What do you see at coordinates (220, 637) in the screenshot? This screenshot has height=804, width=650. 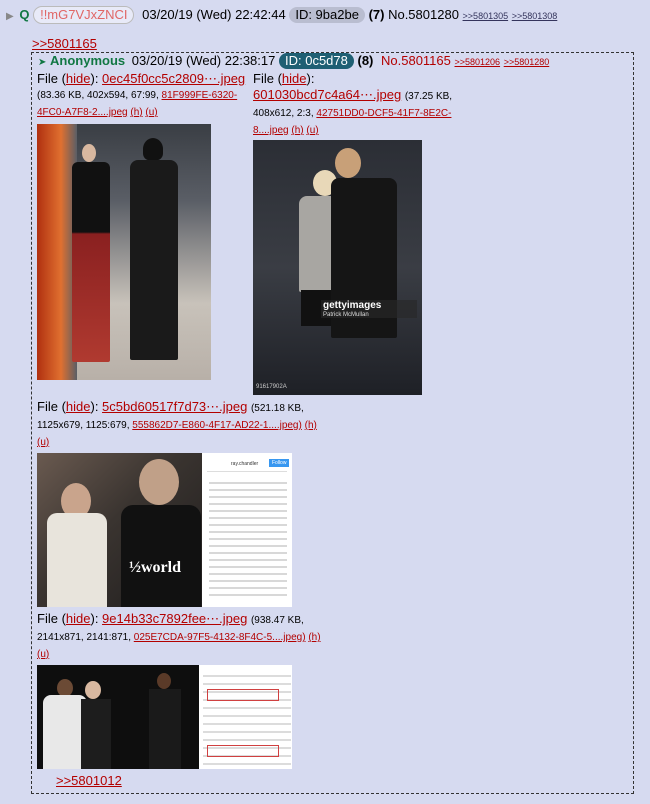 I see `original-filename-link: 025E7CDA-97F5-4132-8F4C-5....jpeg)` at bounding box center [220, 637].